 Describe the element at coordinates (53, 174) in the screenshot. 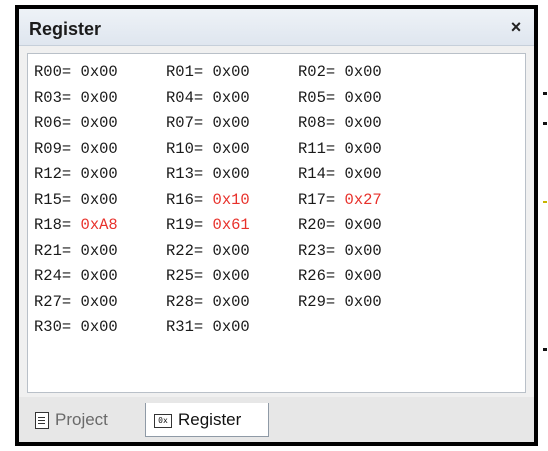

I see `register-name: R12=` at that location.